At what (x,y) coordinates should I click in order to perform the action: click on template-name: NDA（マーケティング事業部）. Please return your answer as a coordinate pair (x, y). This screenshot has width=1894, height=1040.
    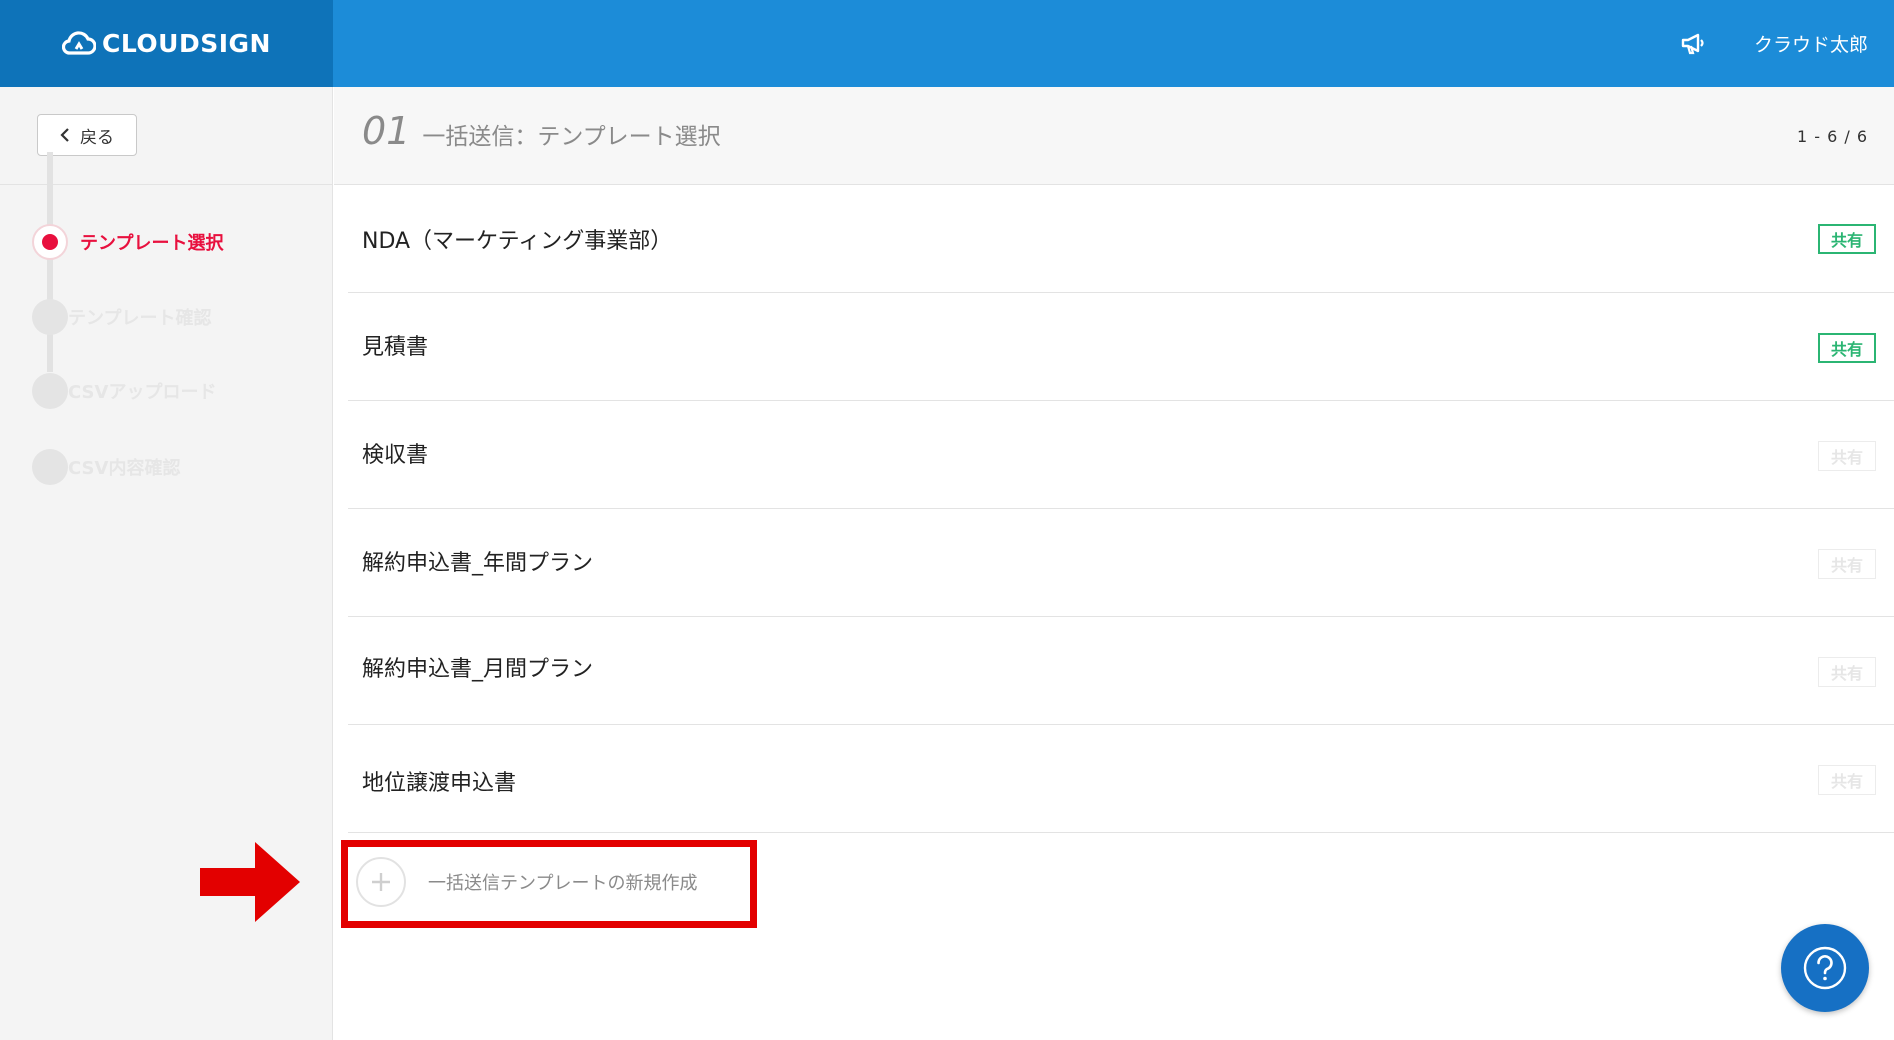
    Looking at the image, I should click on (517, 241).